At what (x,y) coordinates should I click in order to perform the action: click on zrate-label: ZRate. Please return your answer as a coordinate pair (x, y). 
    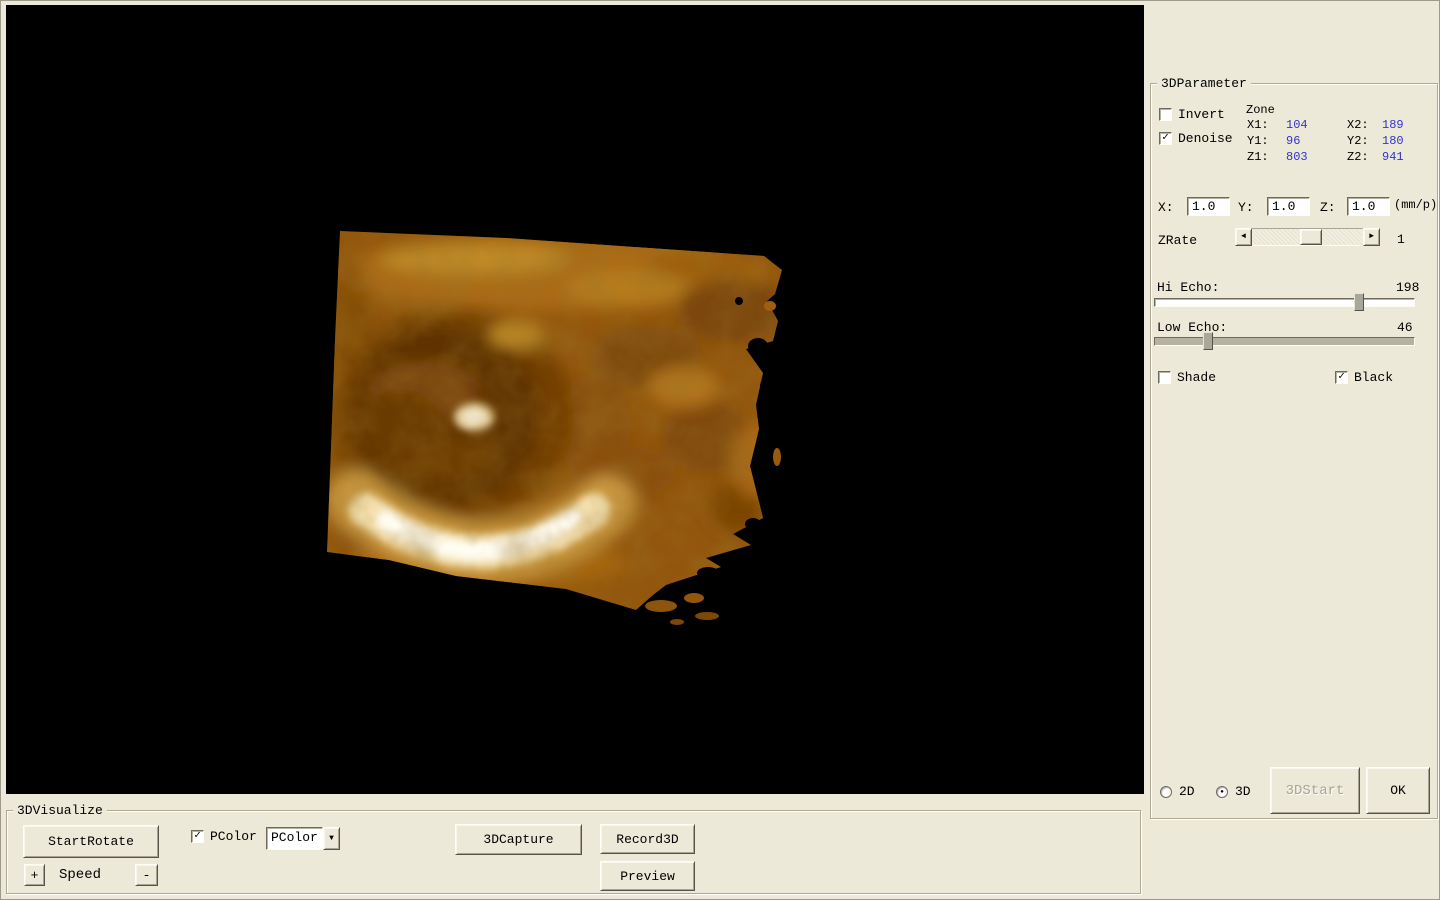
    Looking at the image, I should click on (1178, 240).